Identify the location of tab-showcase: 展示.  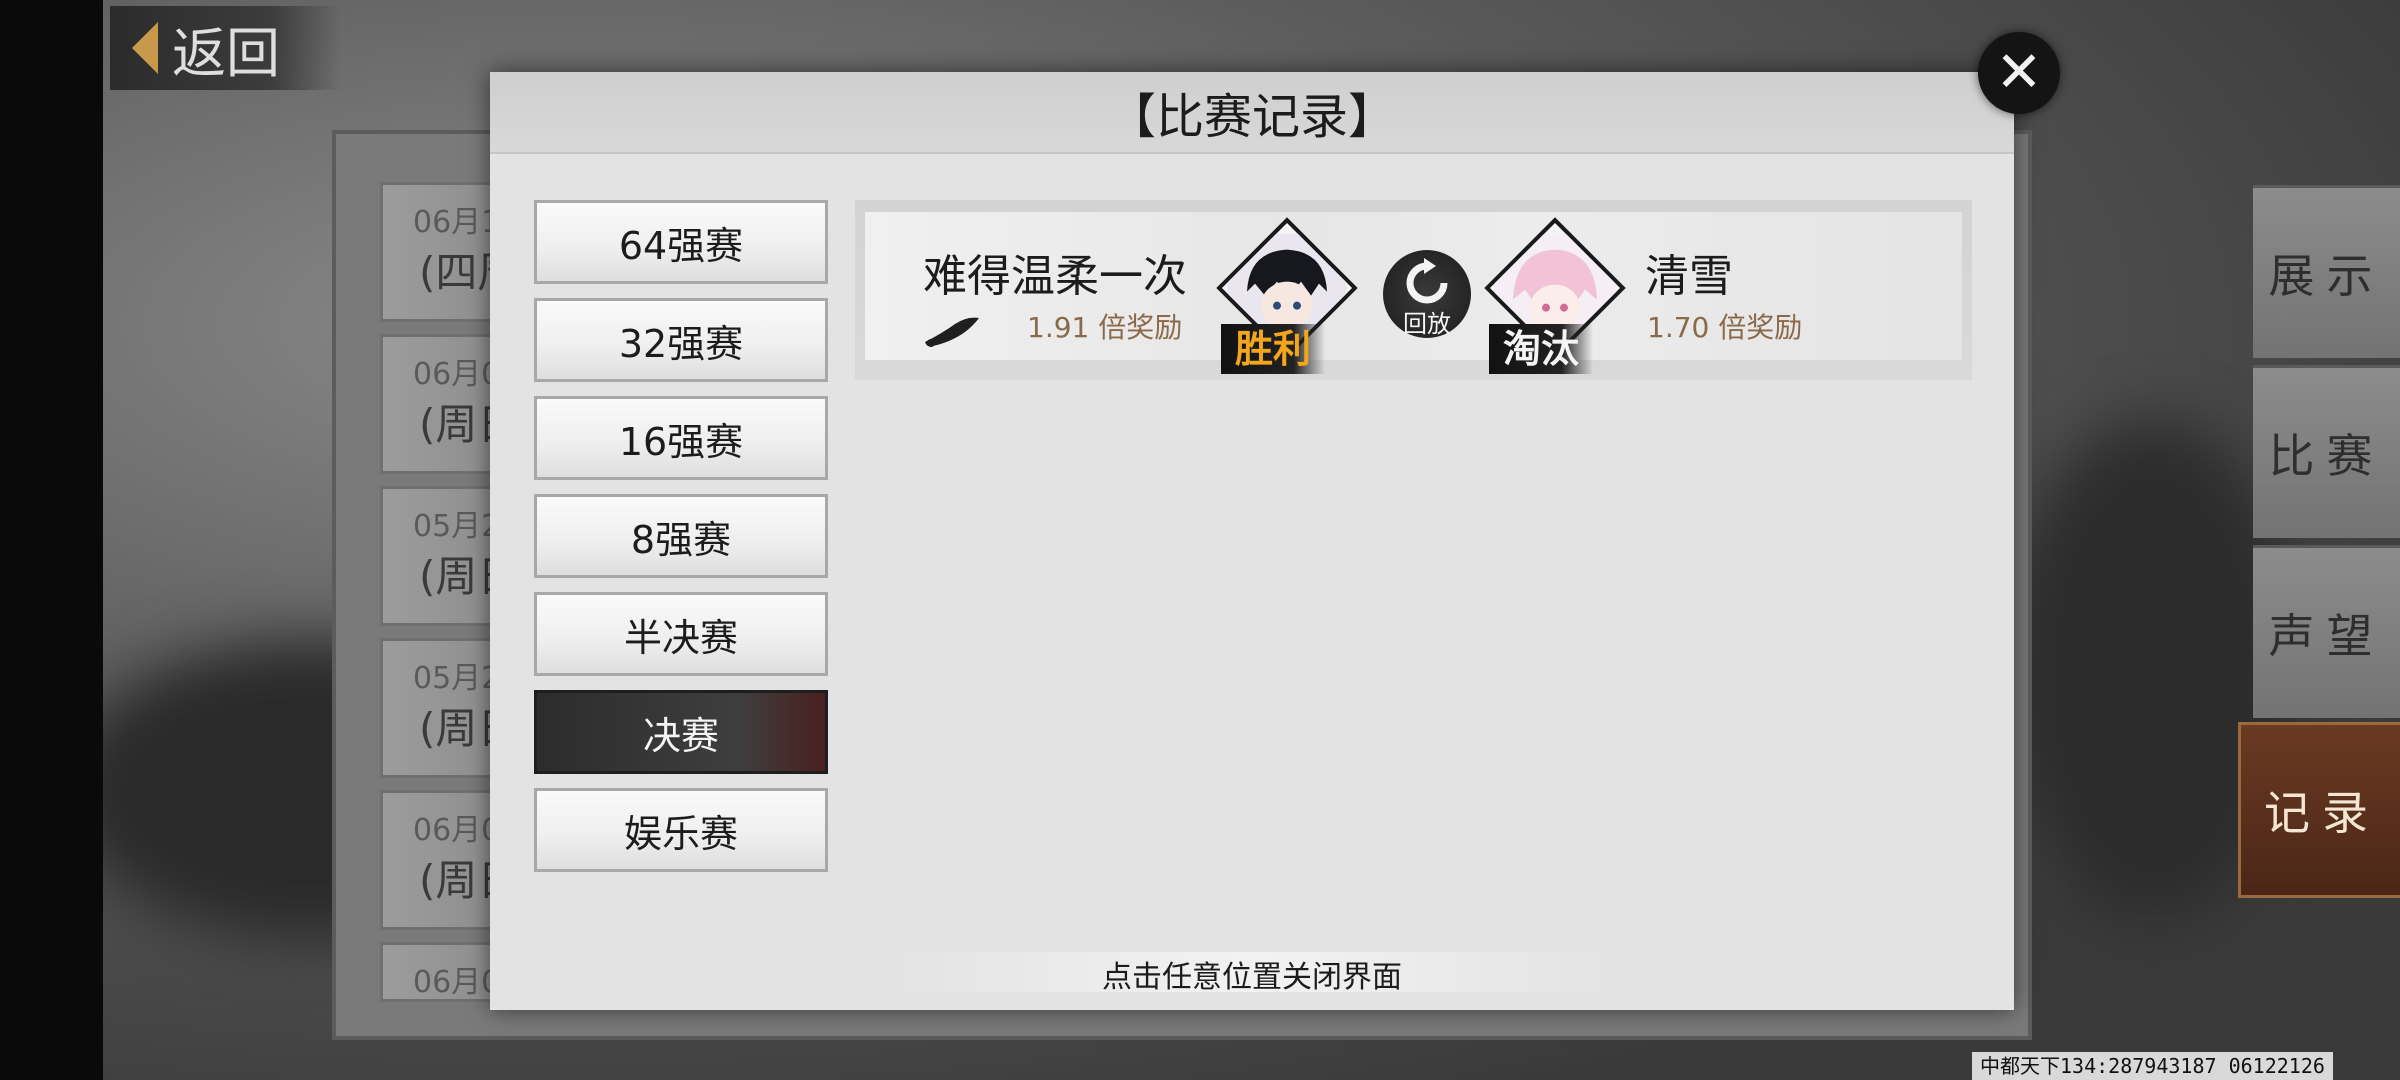
(2326, 271).